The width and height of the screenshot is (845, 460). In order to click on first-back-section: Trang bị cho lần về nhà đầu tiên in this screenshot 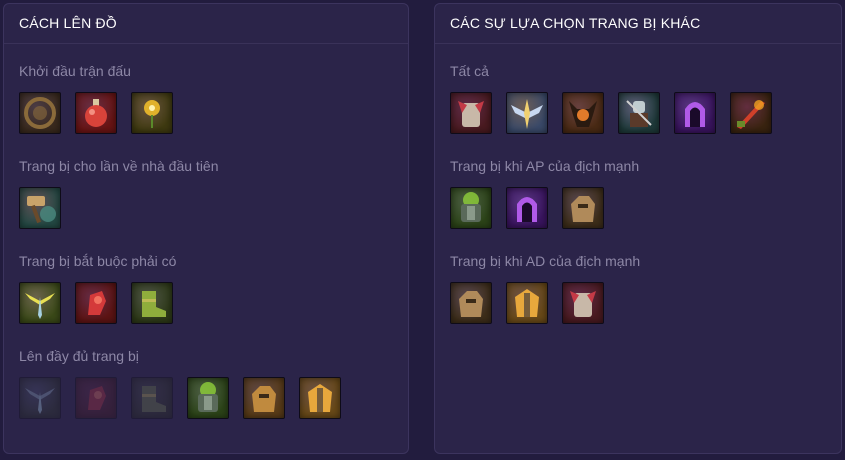, I will do `click(119, 193)`.